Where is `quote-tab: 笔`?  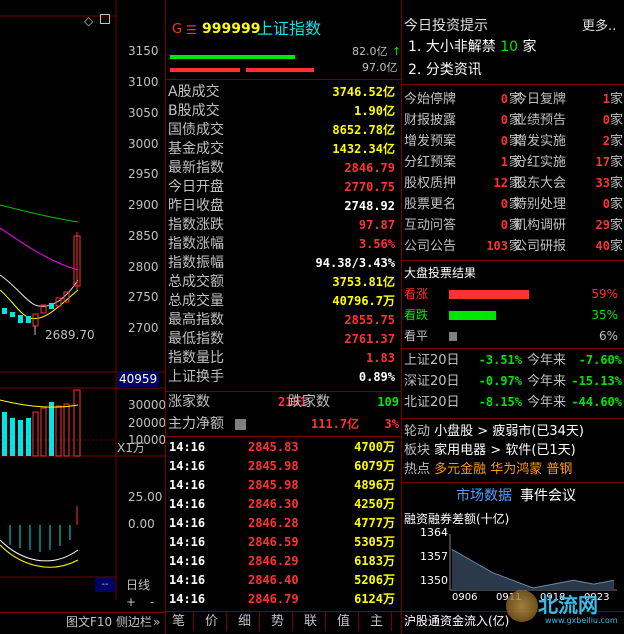 quote-tab: 笔 is located at coordinates (183, 621).